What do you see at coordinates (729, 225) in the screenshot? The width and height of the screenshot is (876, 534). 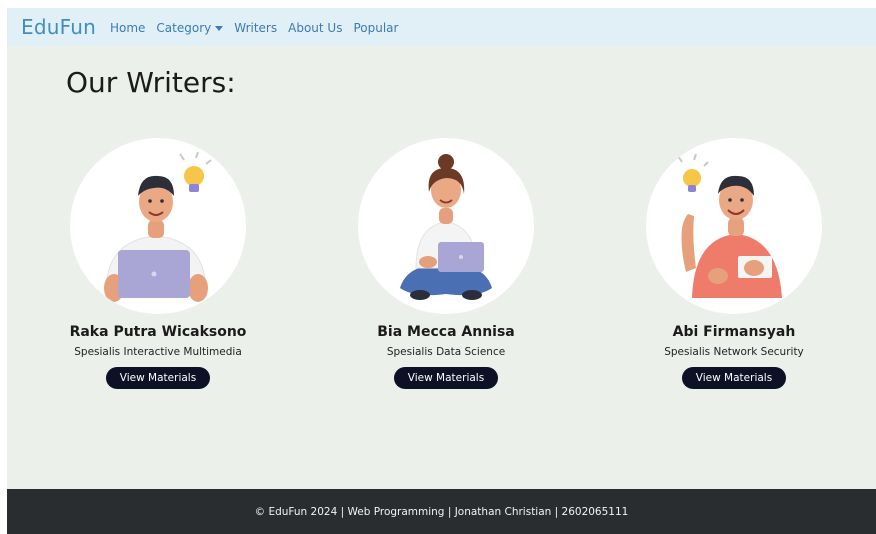 I see `man-with-idea-illustration` at bounding box center [729, 225].